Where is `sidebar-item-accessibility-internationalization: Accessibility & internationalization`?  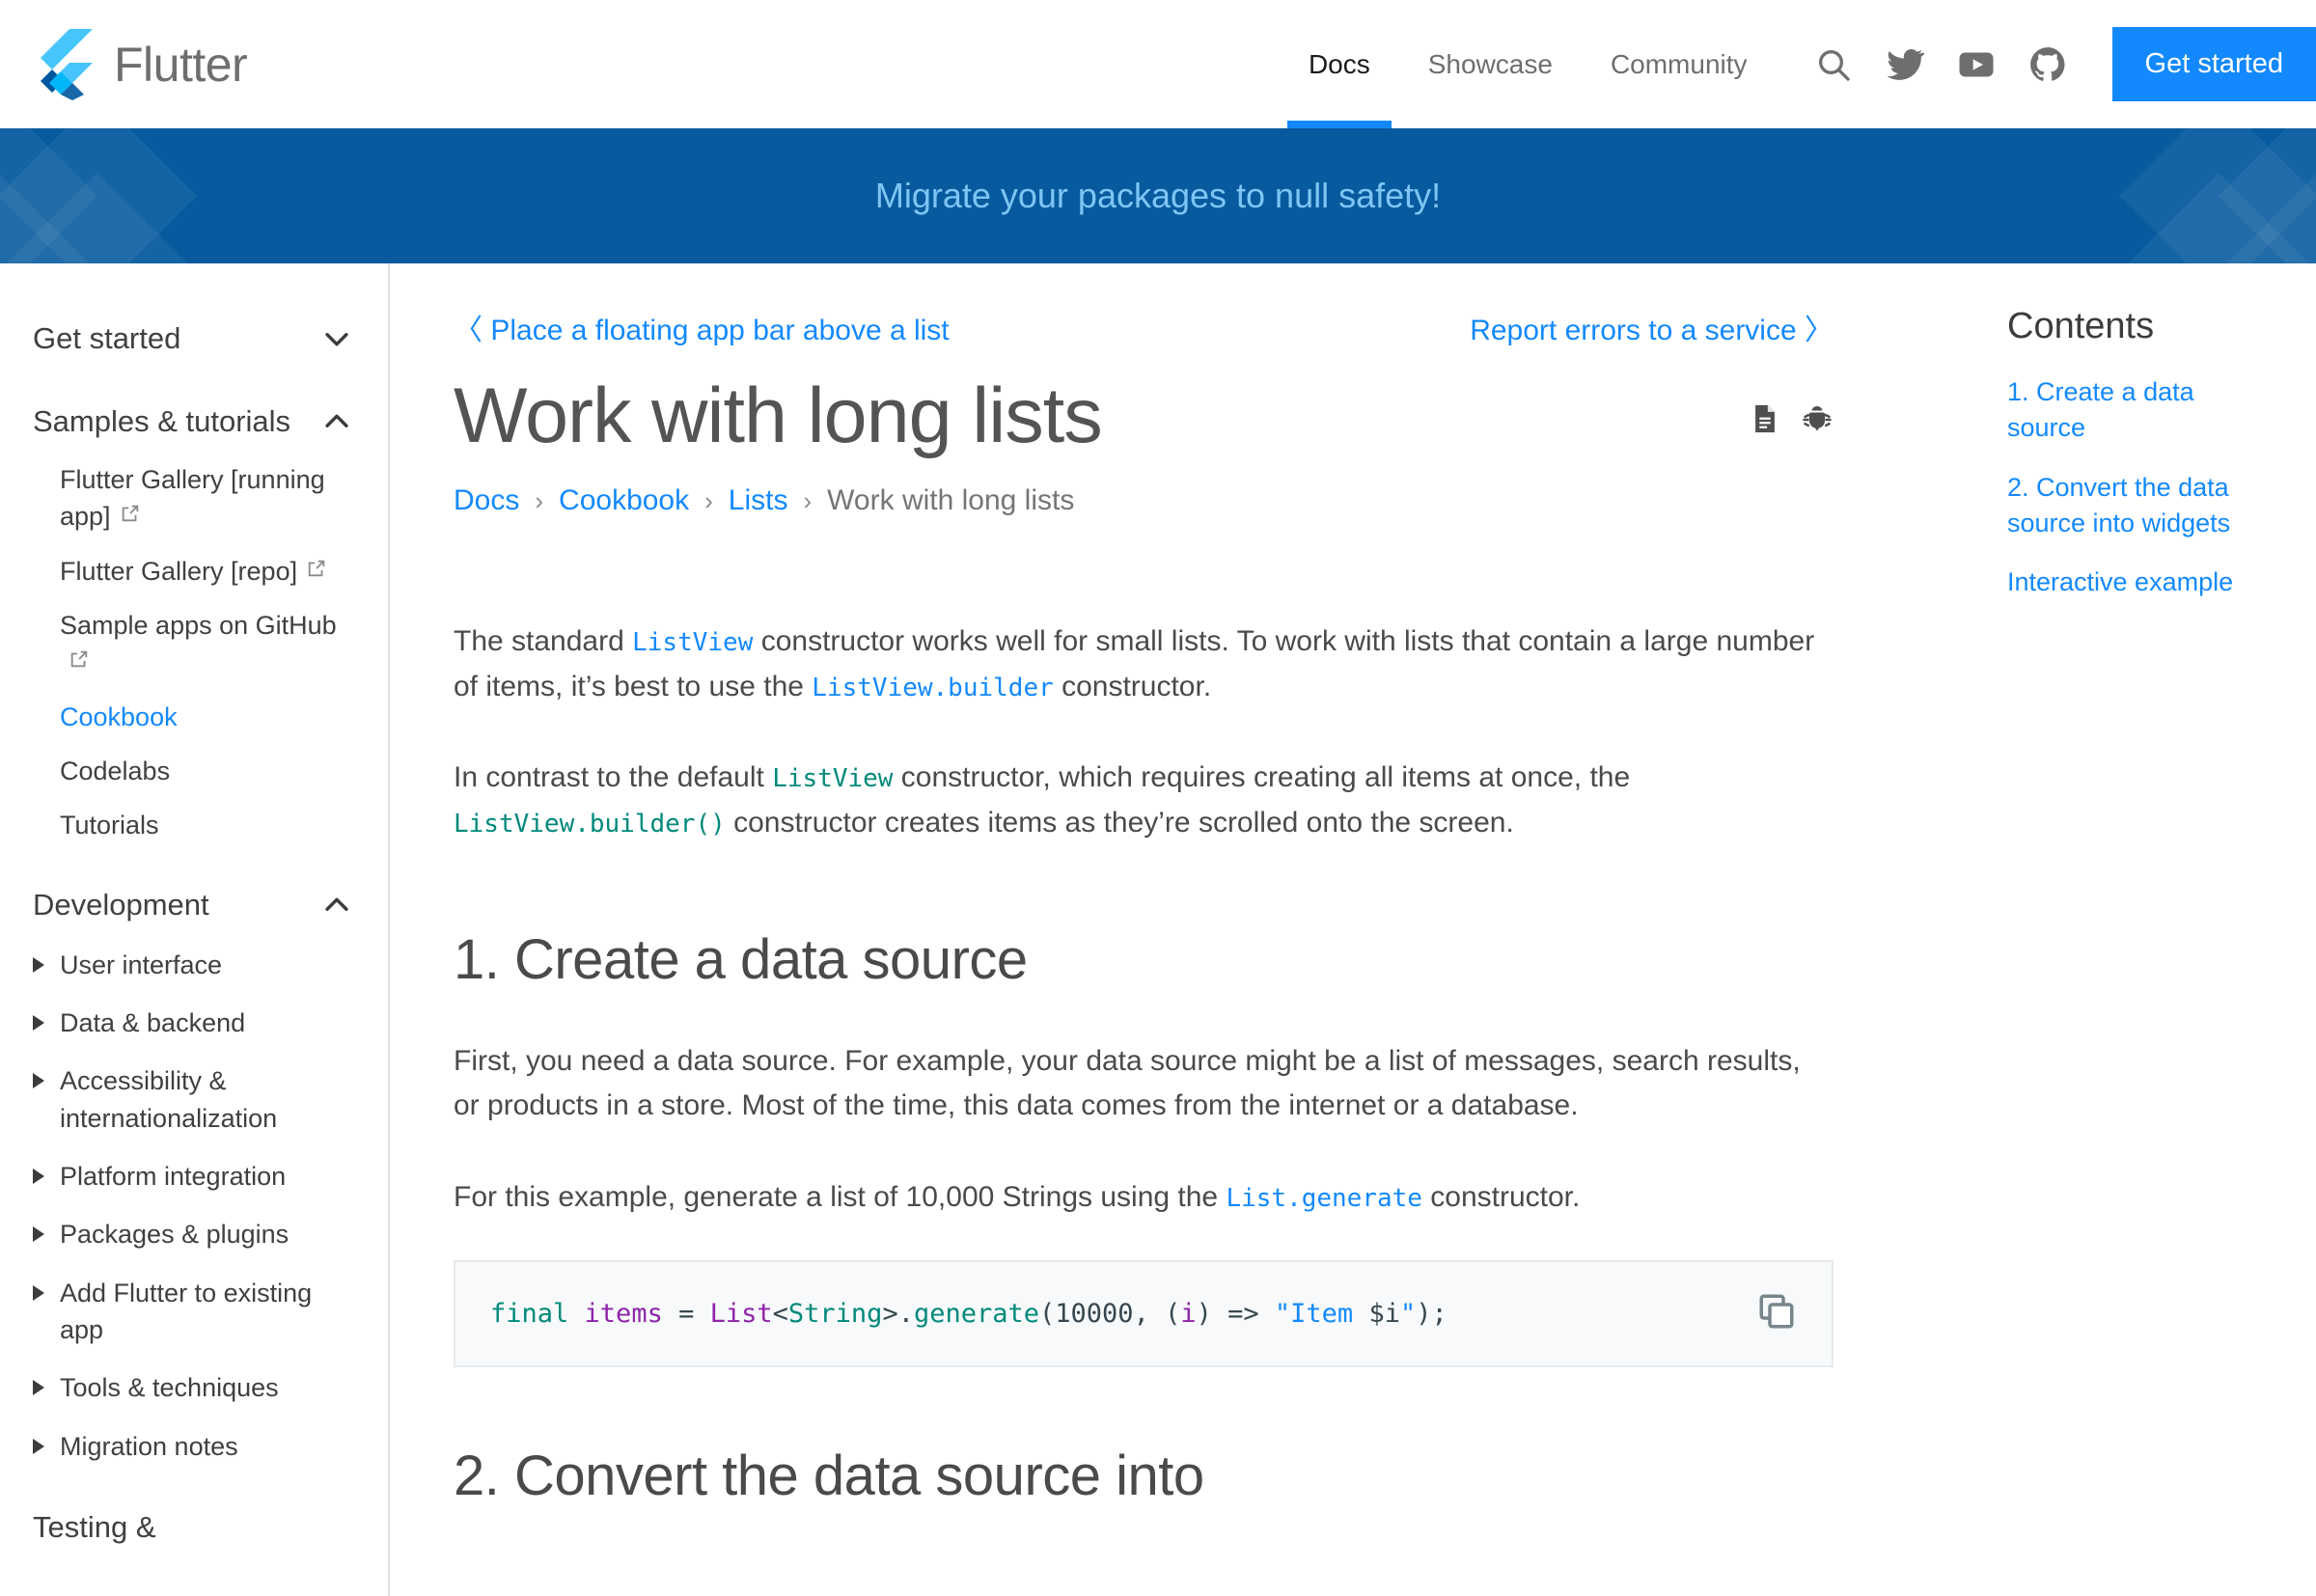
sidebar-item-accessibility-internationalization: Accessibility & internationalization is located at coordinates (193, 1100).